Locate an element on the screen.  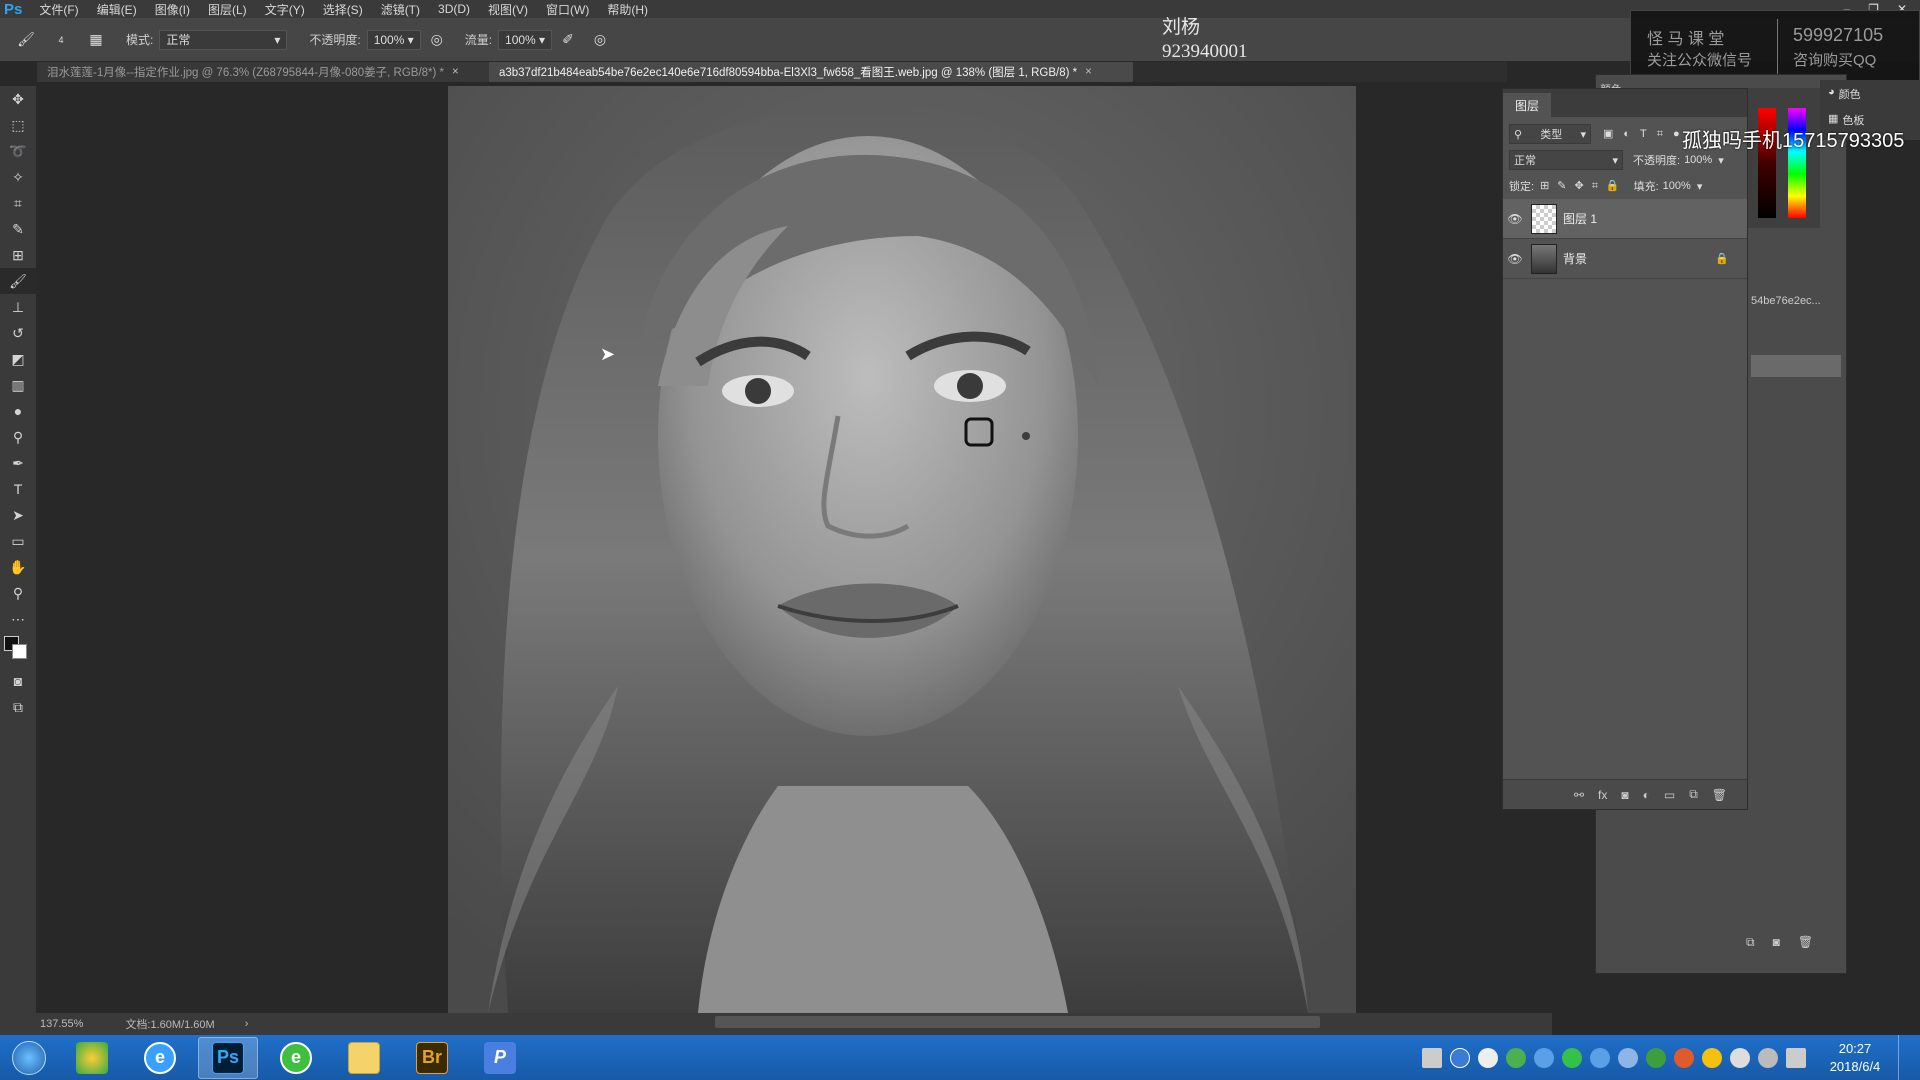
brush-preset-picker: 4 is located at coordinates (61, 40).